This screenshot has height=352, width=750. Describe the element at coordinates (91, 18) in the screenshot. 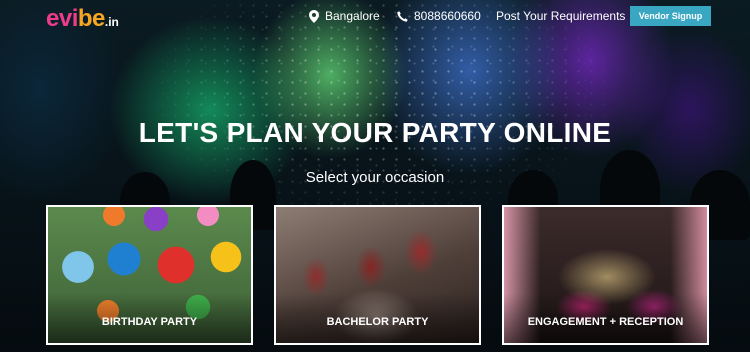

I see `logo-text-accent: be` at that location.